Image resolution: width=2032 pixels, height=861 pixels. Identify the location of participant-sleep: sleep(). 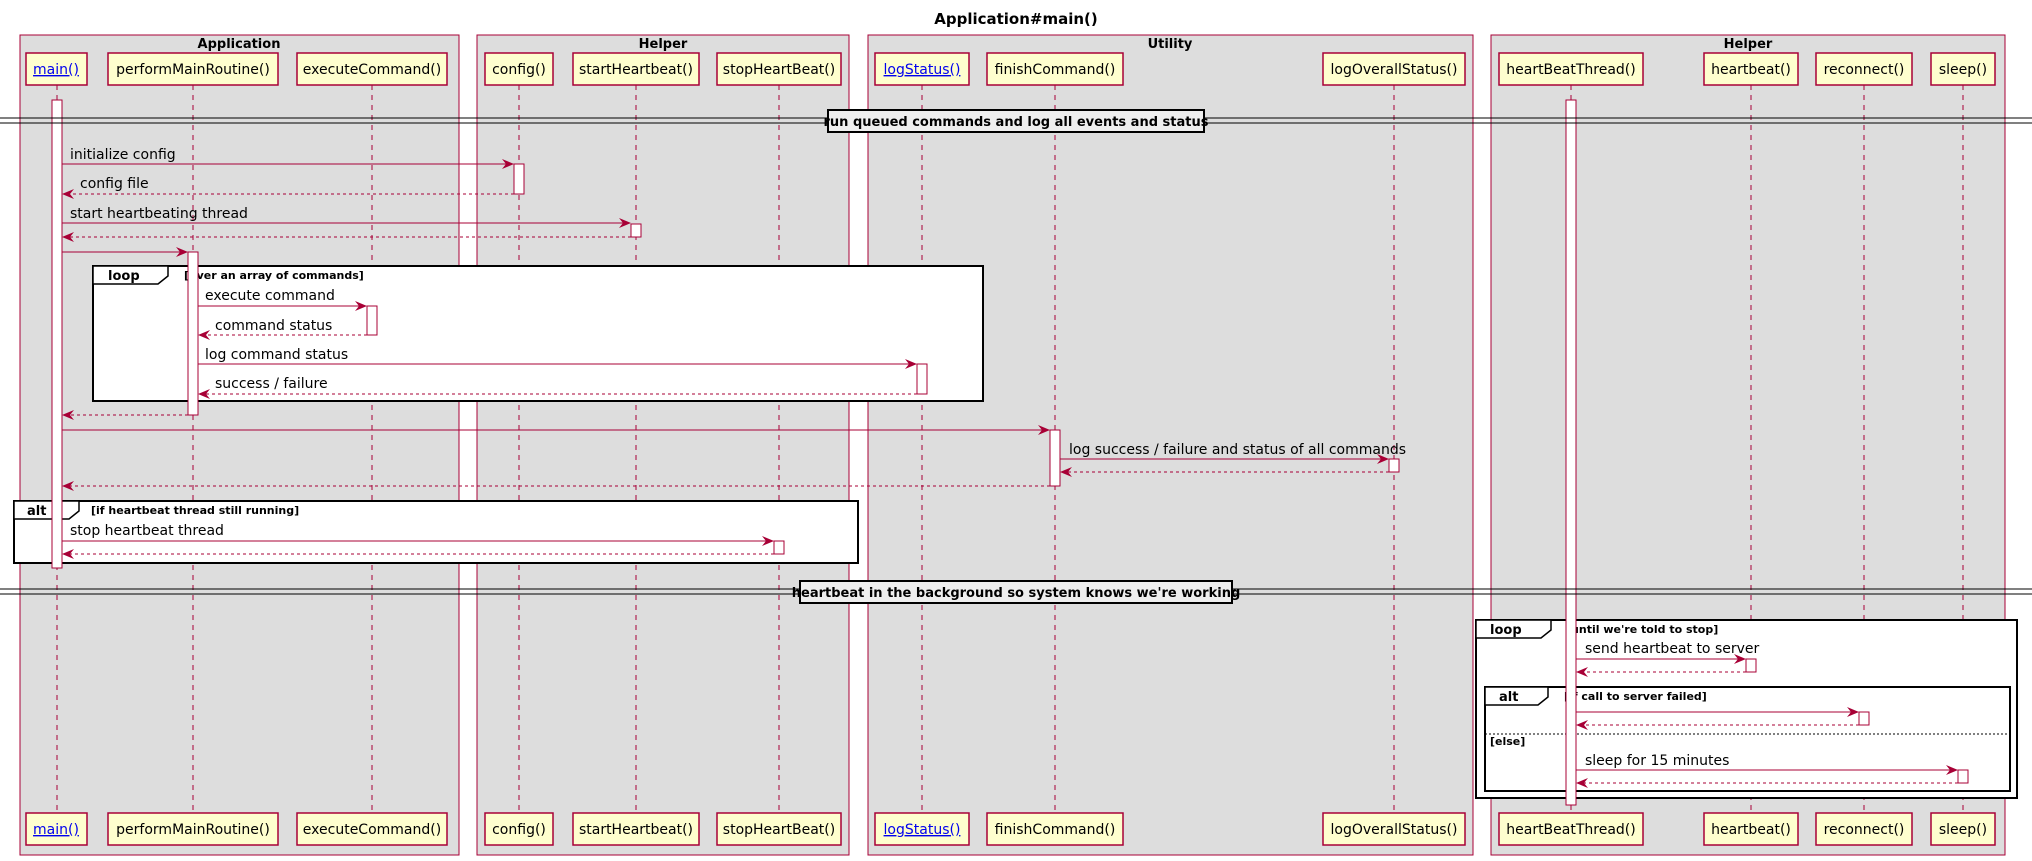
(1963, 69).